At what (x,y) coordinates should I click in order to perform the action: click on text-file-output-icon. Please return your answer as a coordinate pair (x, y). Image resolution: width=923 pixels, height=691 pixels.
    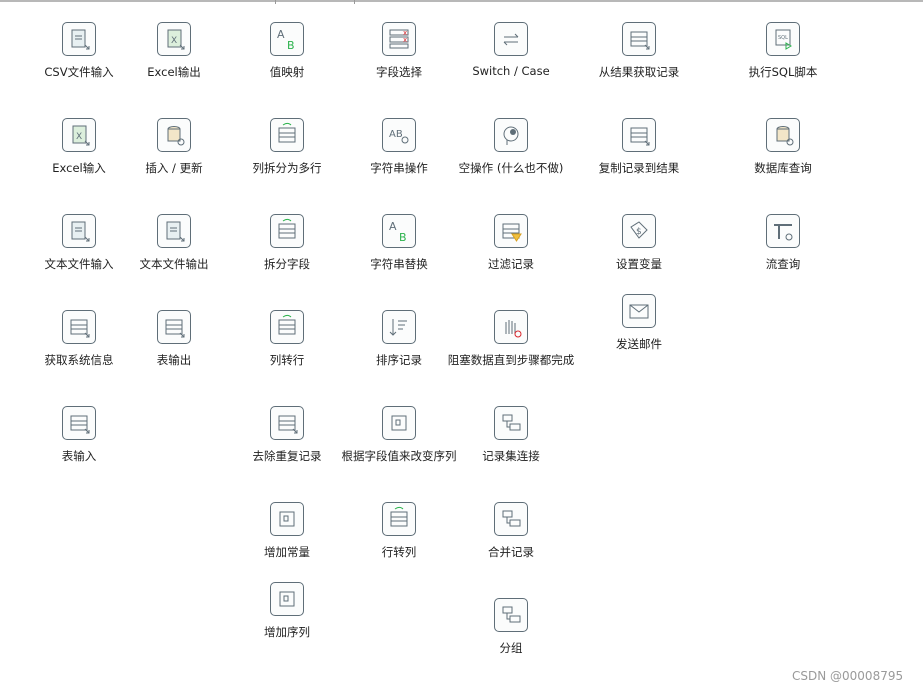
    Looking at the image, I should click on (174, 231).